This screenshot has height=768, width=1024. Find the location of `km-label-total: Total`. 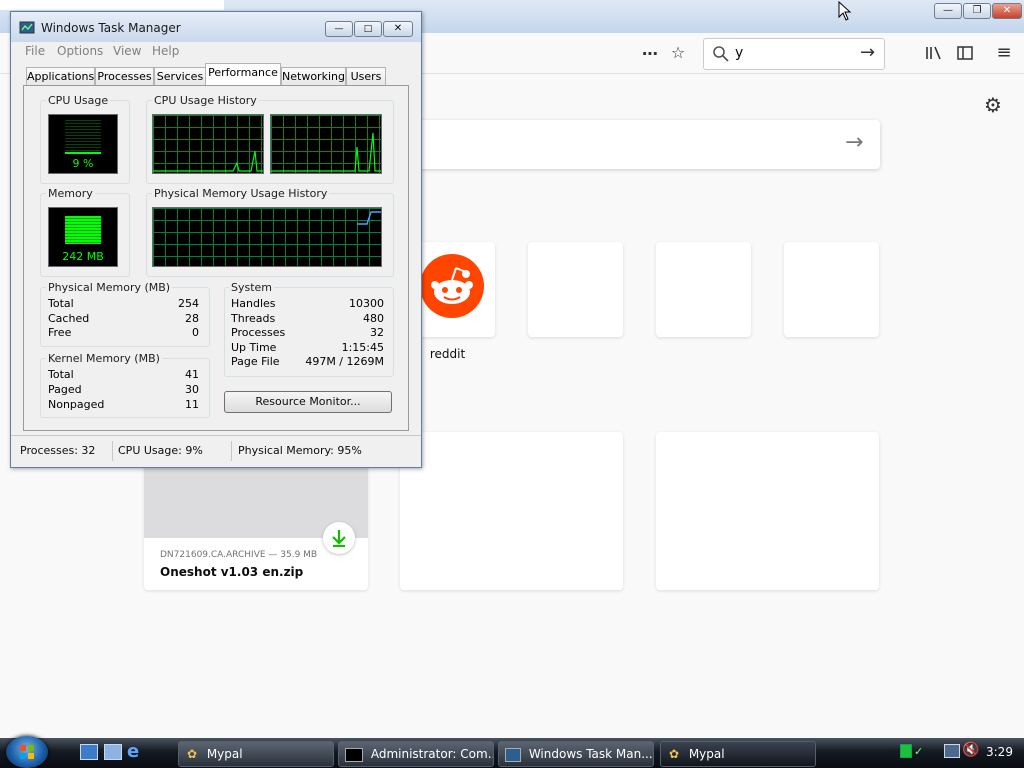

km-label-total: Total is located at coordinates (61, 374).